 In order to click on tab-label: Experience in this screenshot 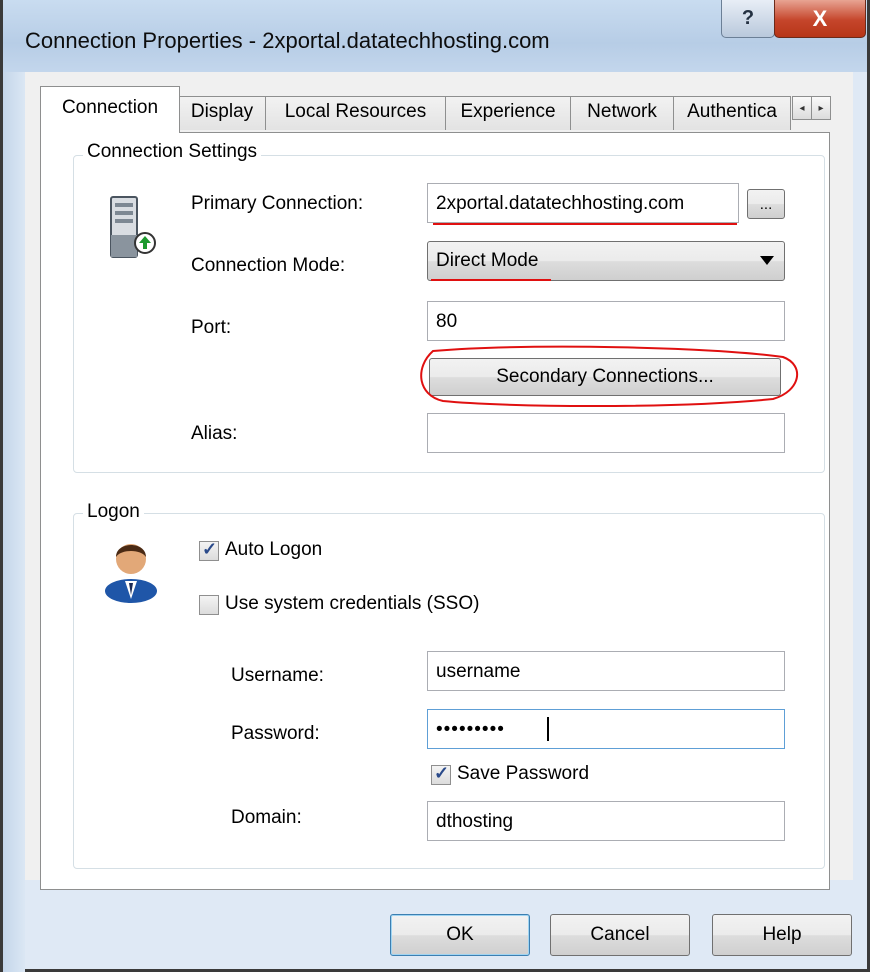, I will do `click(508, 111)`.